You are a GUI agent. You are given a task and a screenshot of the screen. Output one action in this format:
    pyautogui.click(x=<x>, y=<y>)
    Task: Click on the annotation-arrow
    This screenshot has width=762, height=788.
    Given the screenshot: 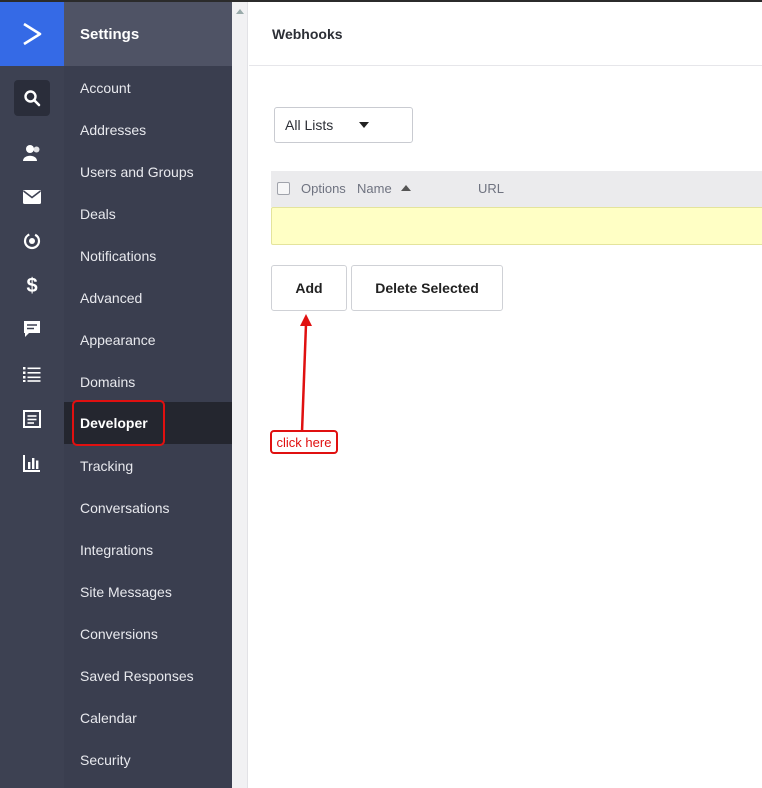 What is the action you would take?
    pyautogui.click(x=306, y=373)
    